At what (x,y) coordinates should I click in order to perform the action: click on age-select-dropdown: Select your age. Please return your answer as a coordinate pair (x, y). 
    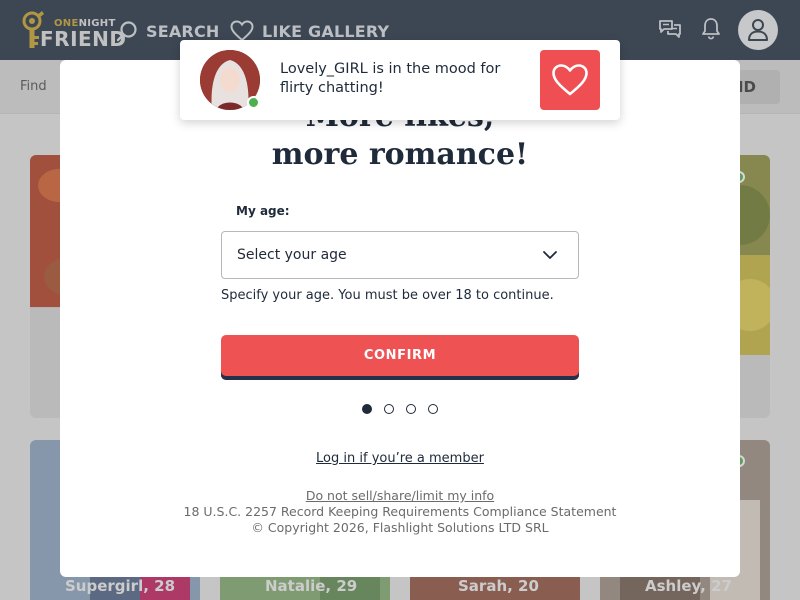
    Looking at the image, I should click on (400, 255).